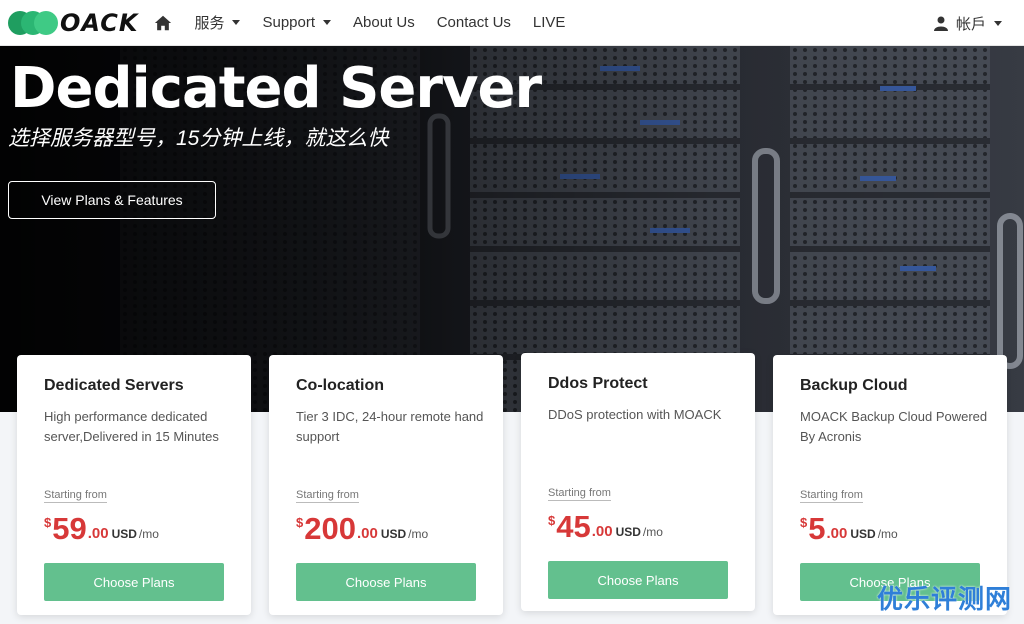 The height and width of the screenshot is (624, 1024). Describe the element at coordinates (99, 22) in the screenshot. I see `logo-text: OACK` at that location.